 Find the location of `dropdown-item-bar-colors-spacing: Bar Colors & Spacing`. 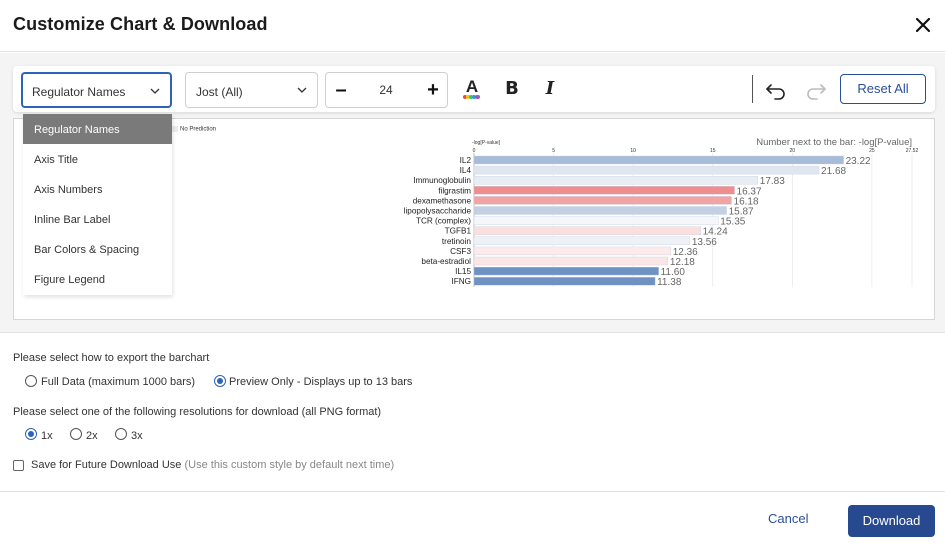

dropdown-item-bar-colors-spacing: Bar Colors & Spacing is located at coordinates (97, 249).